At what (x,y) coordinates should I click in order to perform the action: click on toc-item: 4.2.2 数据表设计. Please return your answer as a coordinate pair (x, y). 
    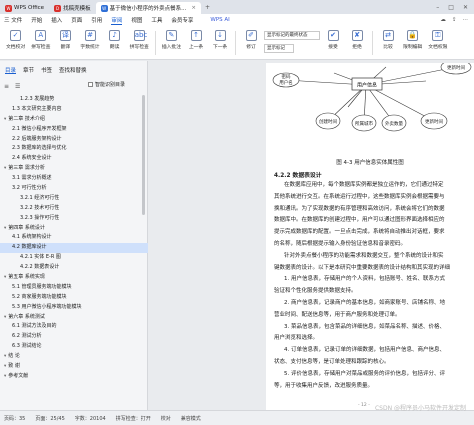
    Looking at the image, I should click on (74, 268).